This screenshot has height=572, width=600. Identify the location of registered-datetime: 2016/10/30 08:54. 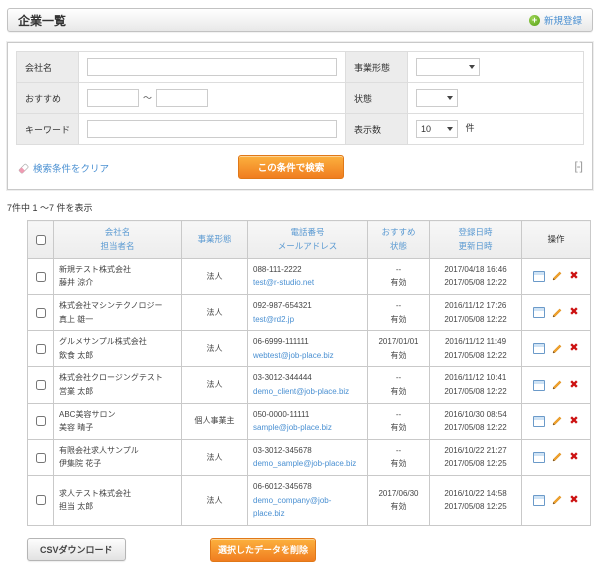
(475, 414).